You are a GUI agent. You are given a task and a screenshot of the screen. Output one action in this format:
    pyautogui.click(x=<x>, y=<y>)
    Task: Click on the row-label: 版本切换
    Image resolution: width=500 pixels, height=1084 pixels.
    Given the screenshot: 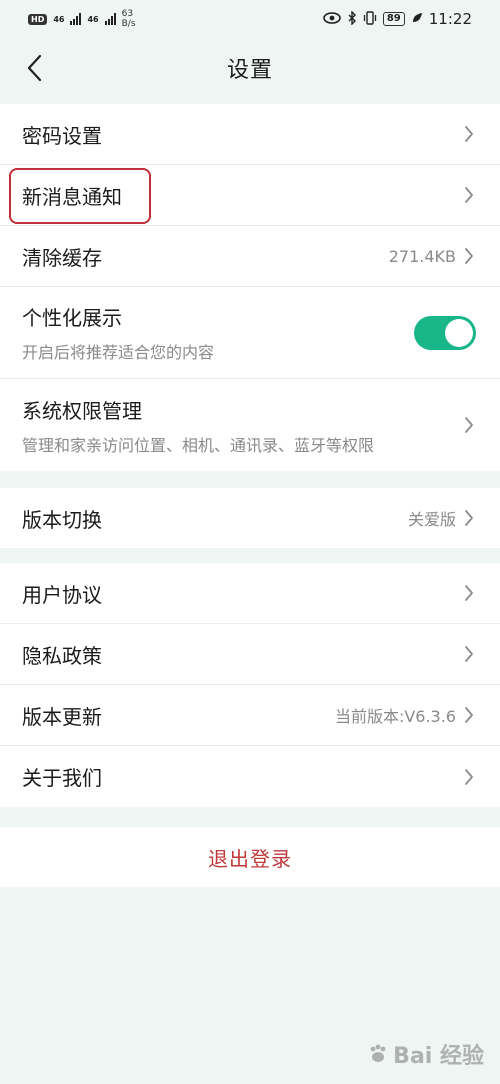 What is the action you would take?
    pyautogui.click(x=62, y=519)
    